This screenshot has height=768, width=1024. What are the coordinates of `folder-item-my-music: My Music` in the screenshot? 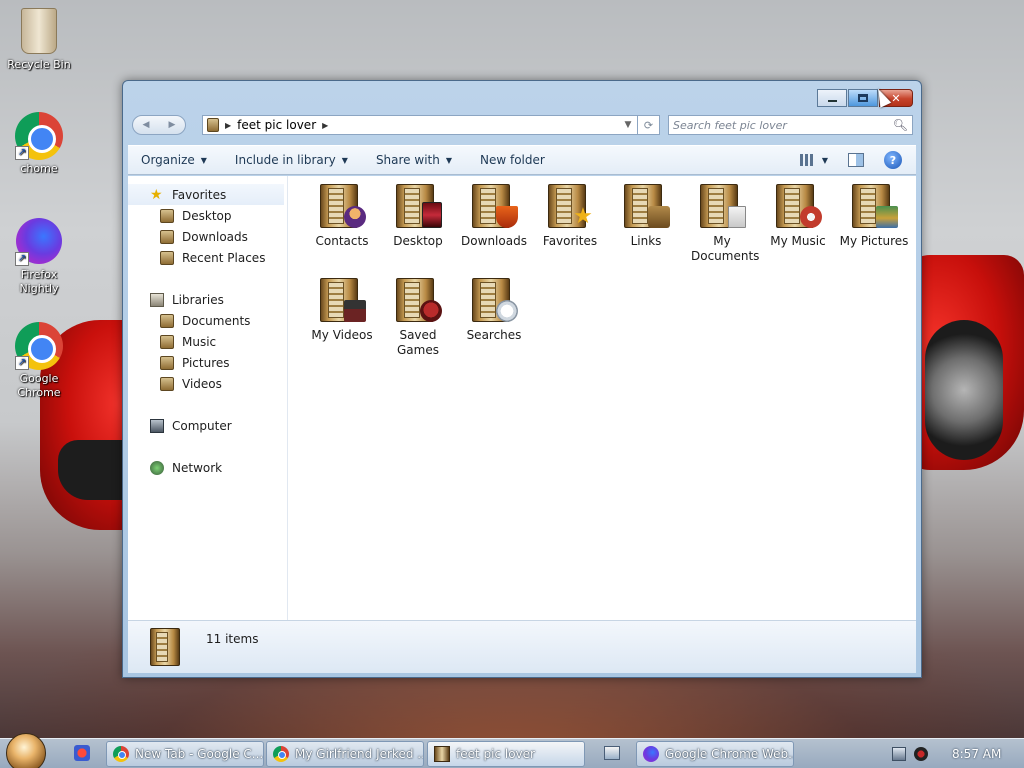 It's located at (798, 223).